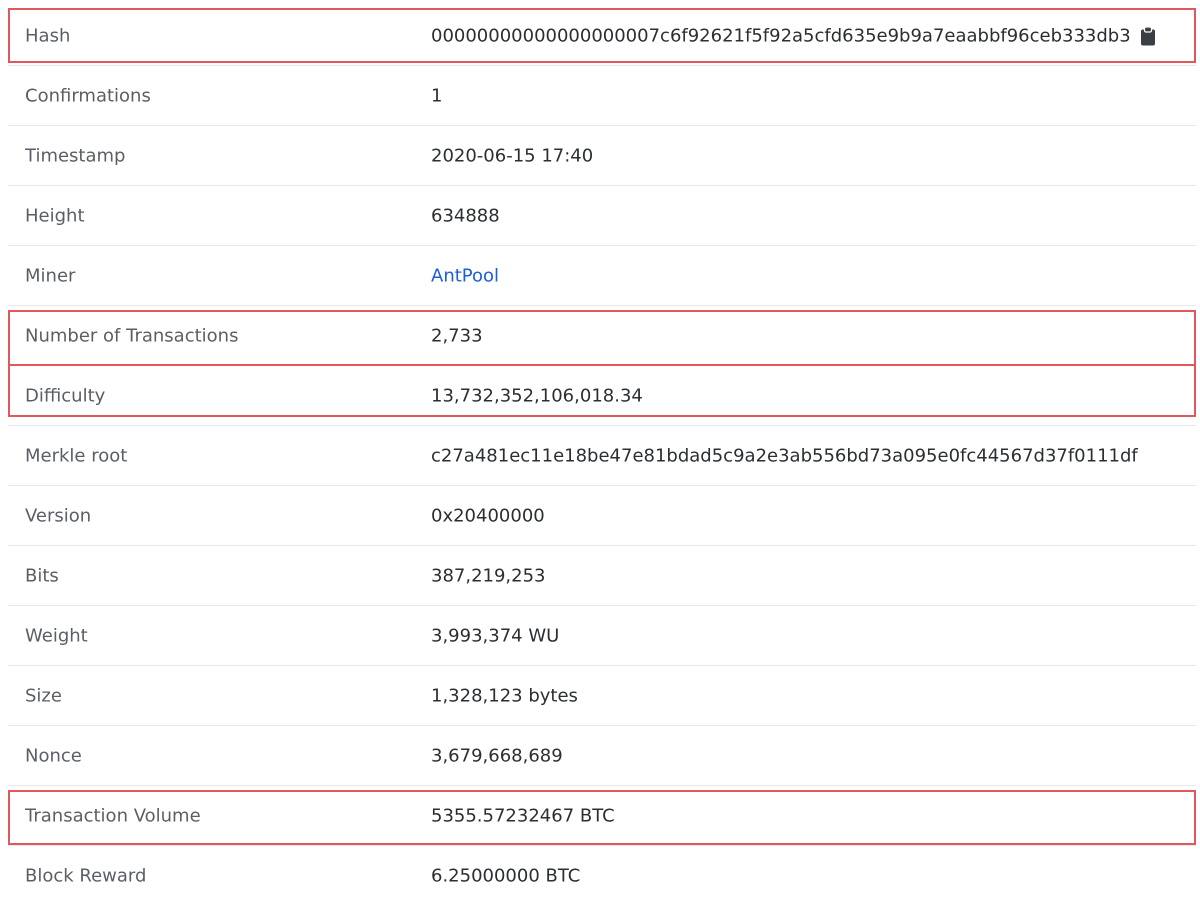  I want to click on row-transaction-volume: Transaction Volume 5355.57232467 BTC, so click(602, 816).